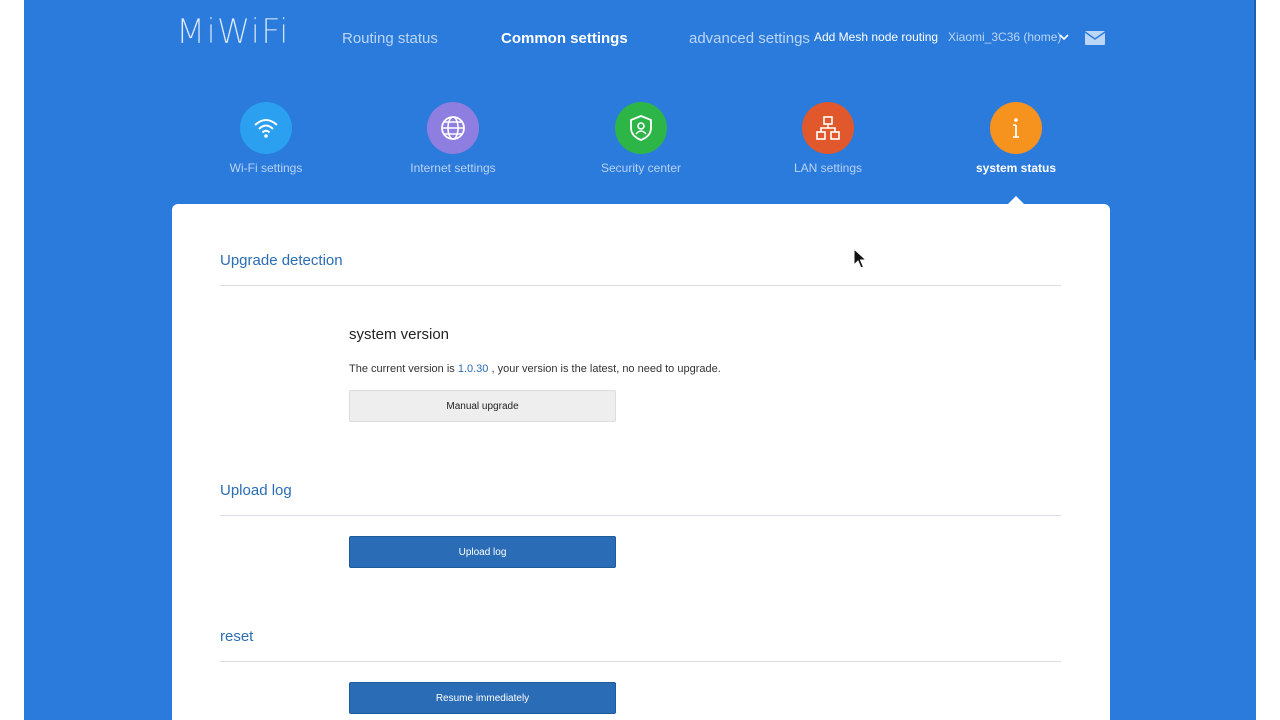  What do you see at coordinates (403, 369) in the screenshot?
I see `version-text-before: The current version is` at bounding box center [403, 369].